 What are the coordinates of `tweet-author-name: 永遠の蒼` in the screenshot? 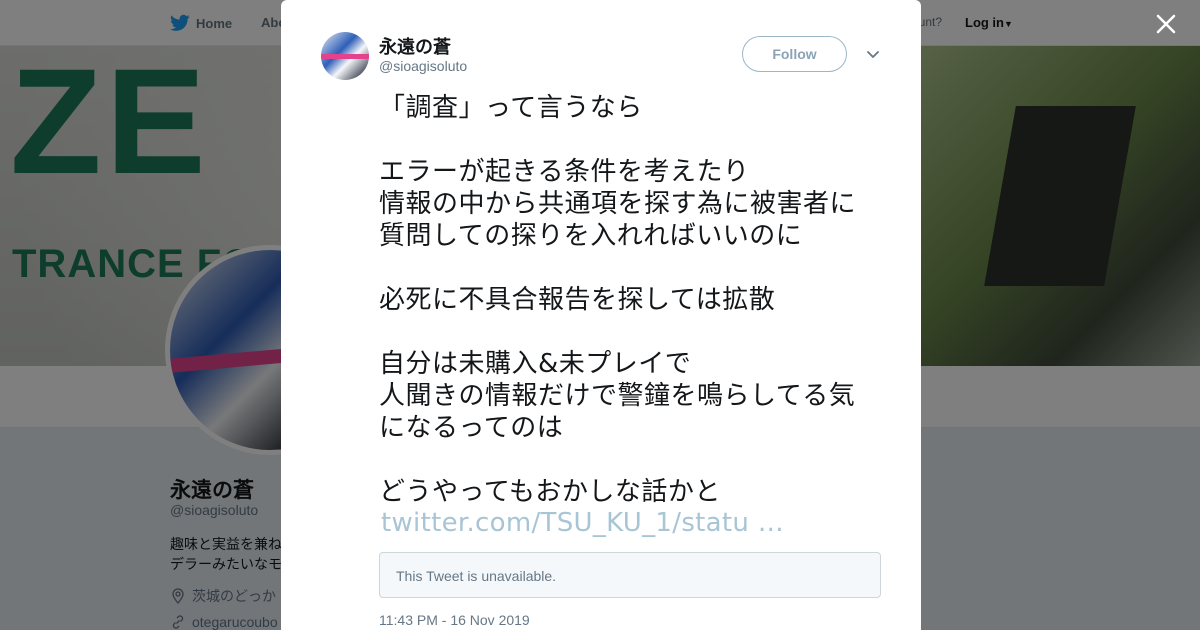 It's located at (415, 46).